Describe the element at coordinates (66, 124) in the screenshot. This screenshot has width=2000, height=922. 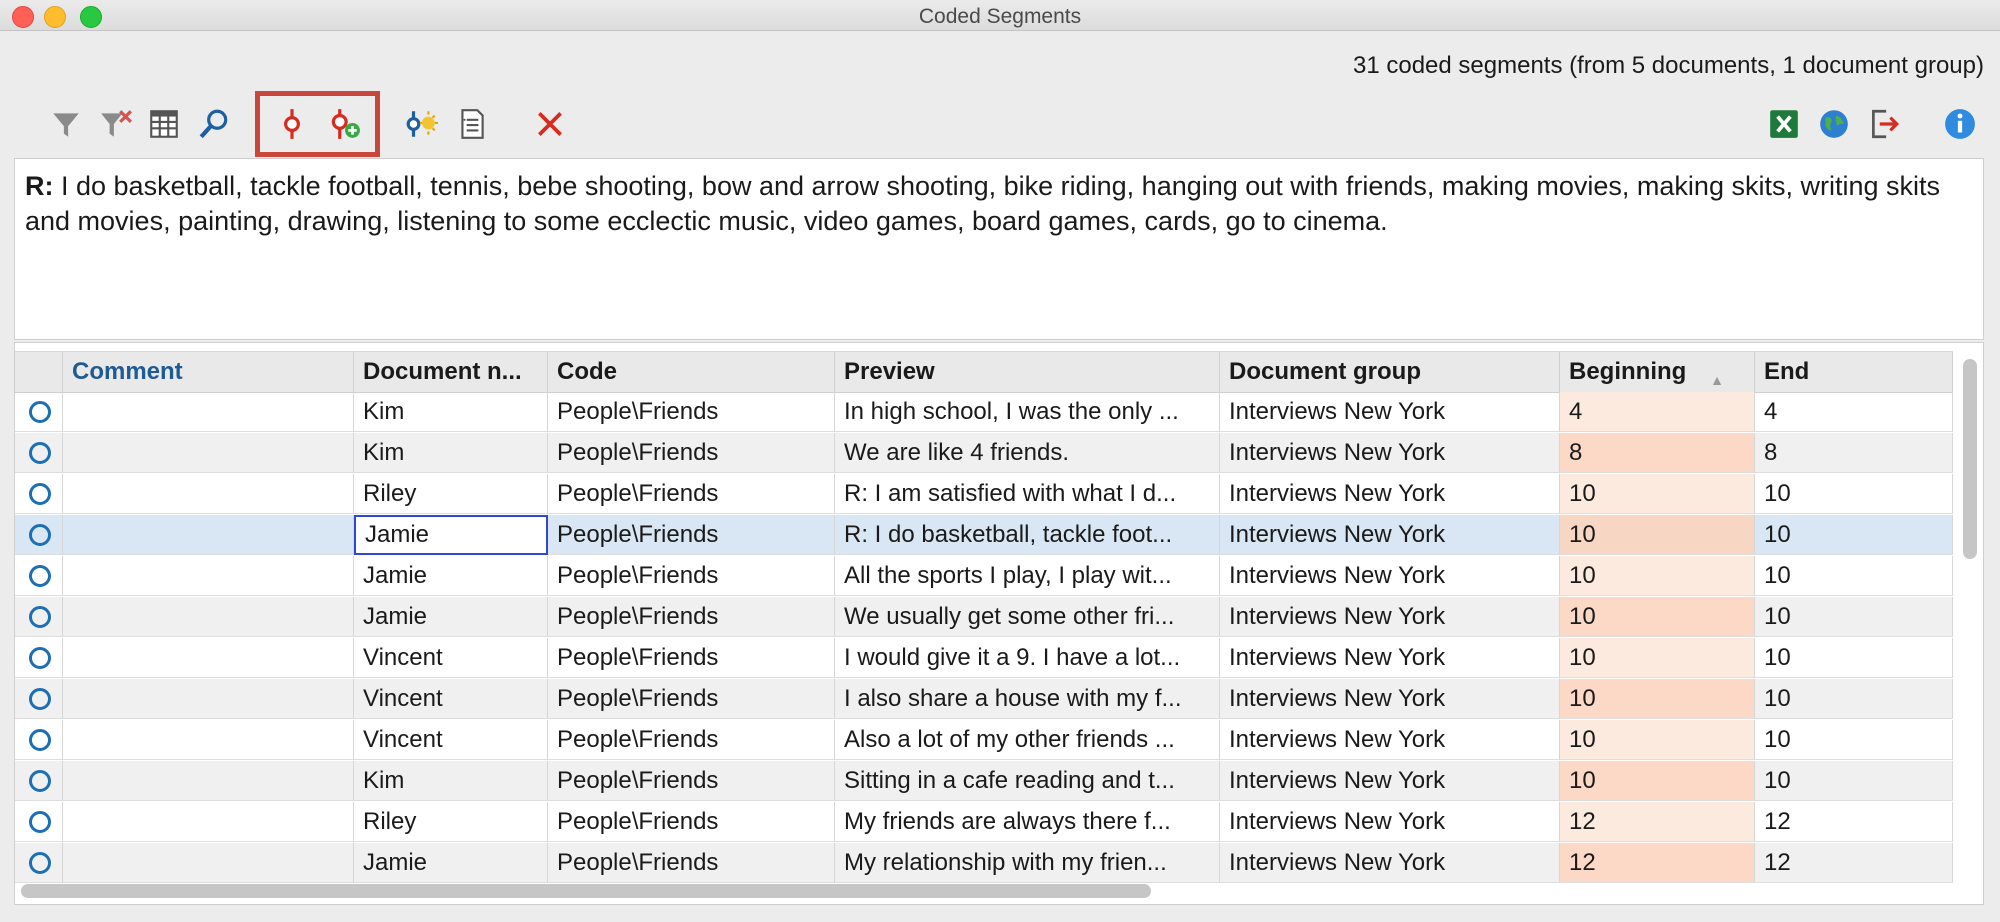
I see `filter-icon` at that location.